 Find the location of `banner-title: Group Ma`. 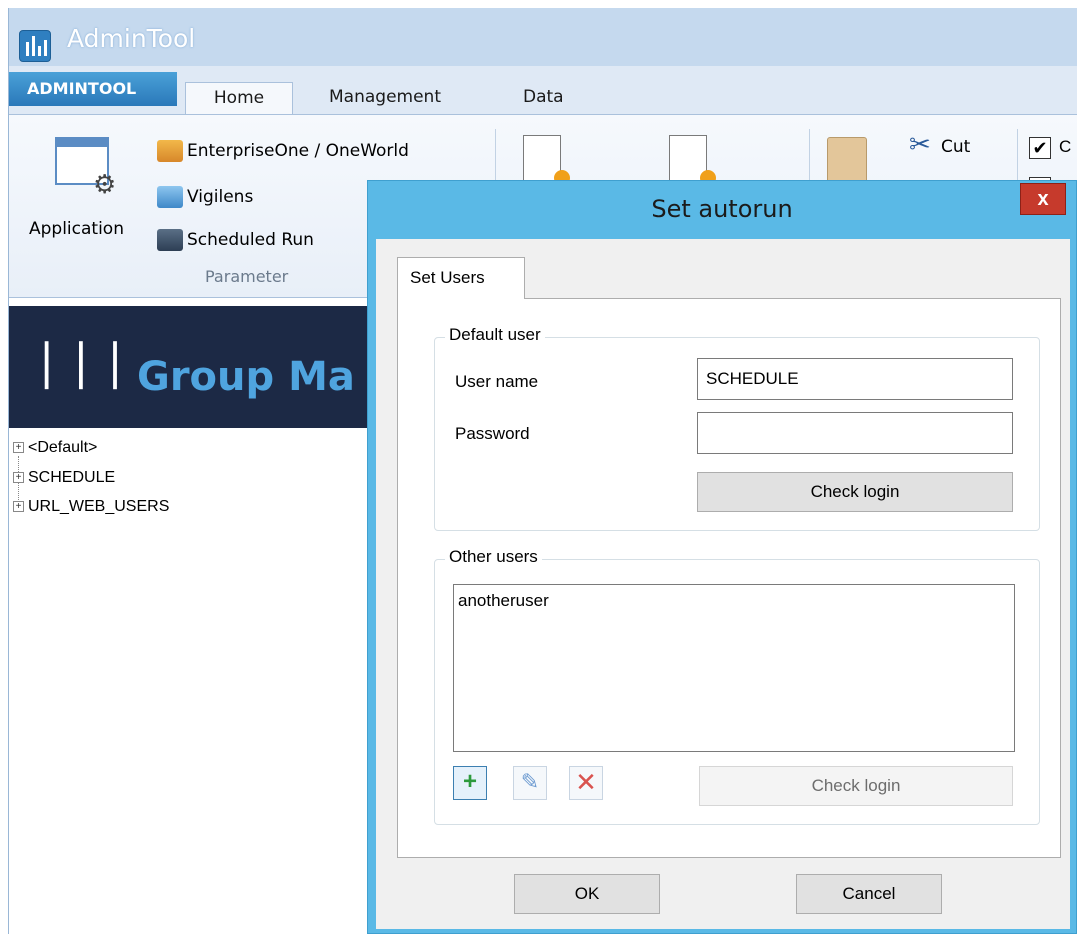

banner-title: Group Ma is located at coordinates (246, 377).